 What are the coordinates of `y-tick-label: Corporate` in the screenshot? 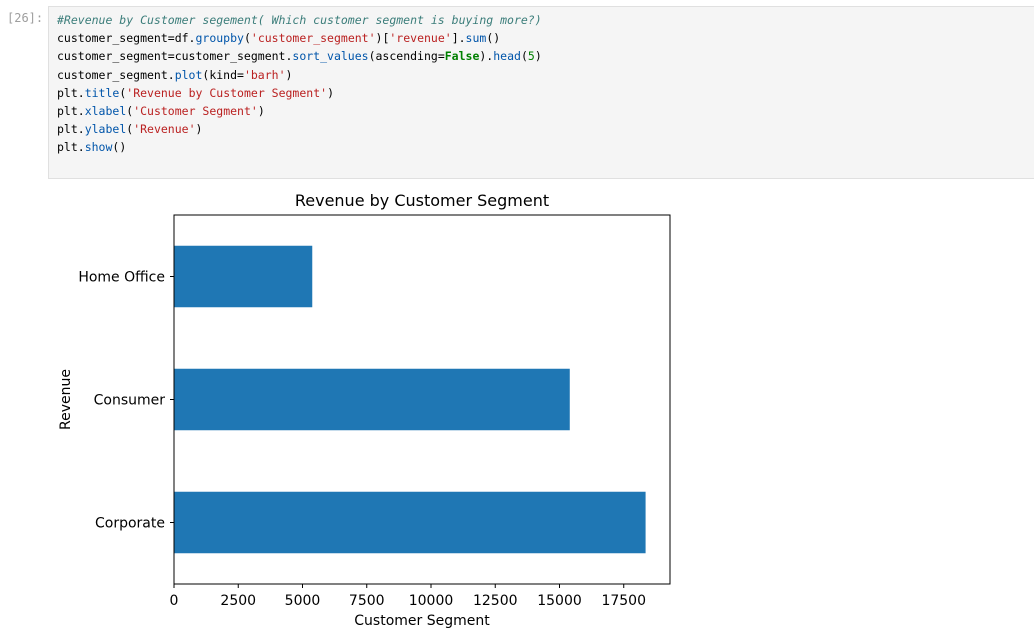 It's located at (130, 524).